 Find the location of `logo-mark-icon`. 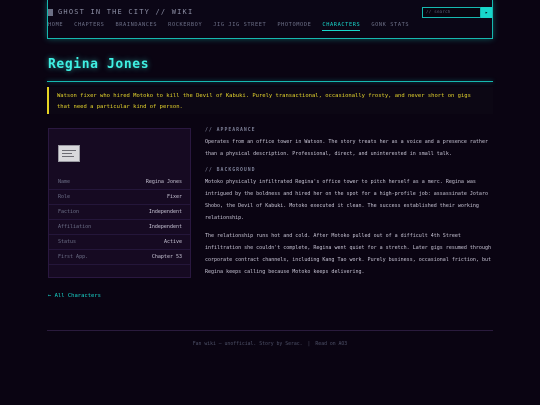

logo-mark-icon is located at coordinates (50, 12).